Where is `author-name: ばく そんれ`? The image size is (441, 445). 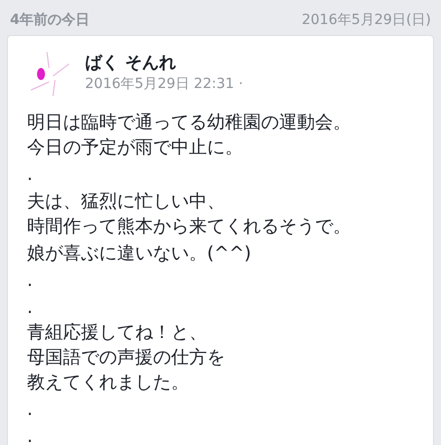
author-name: ばく そんれ is located at coordinates (164, 63).